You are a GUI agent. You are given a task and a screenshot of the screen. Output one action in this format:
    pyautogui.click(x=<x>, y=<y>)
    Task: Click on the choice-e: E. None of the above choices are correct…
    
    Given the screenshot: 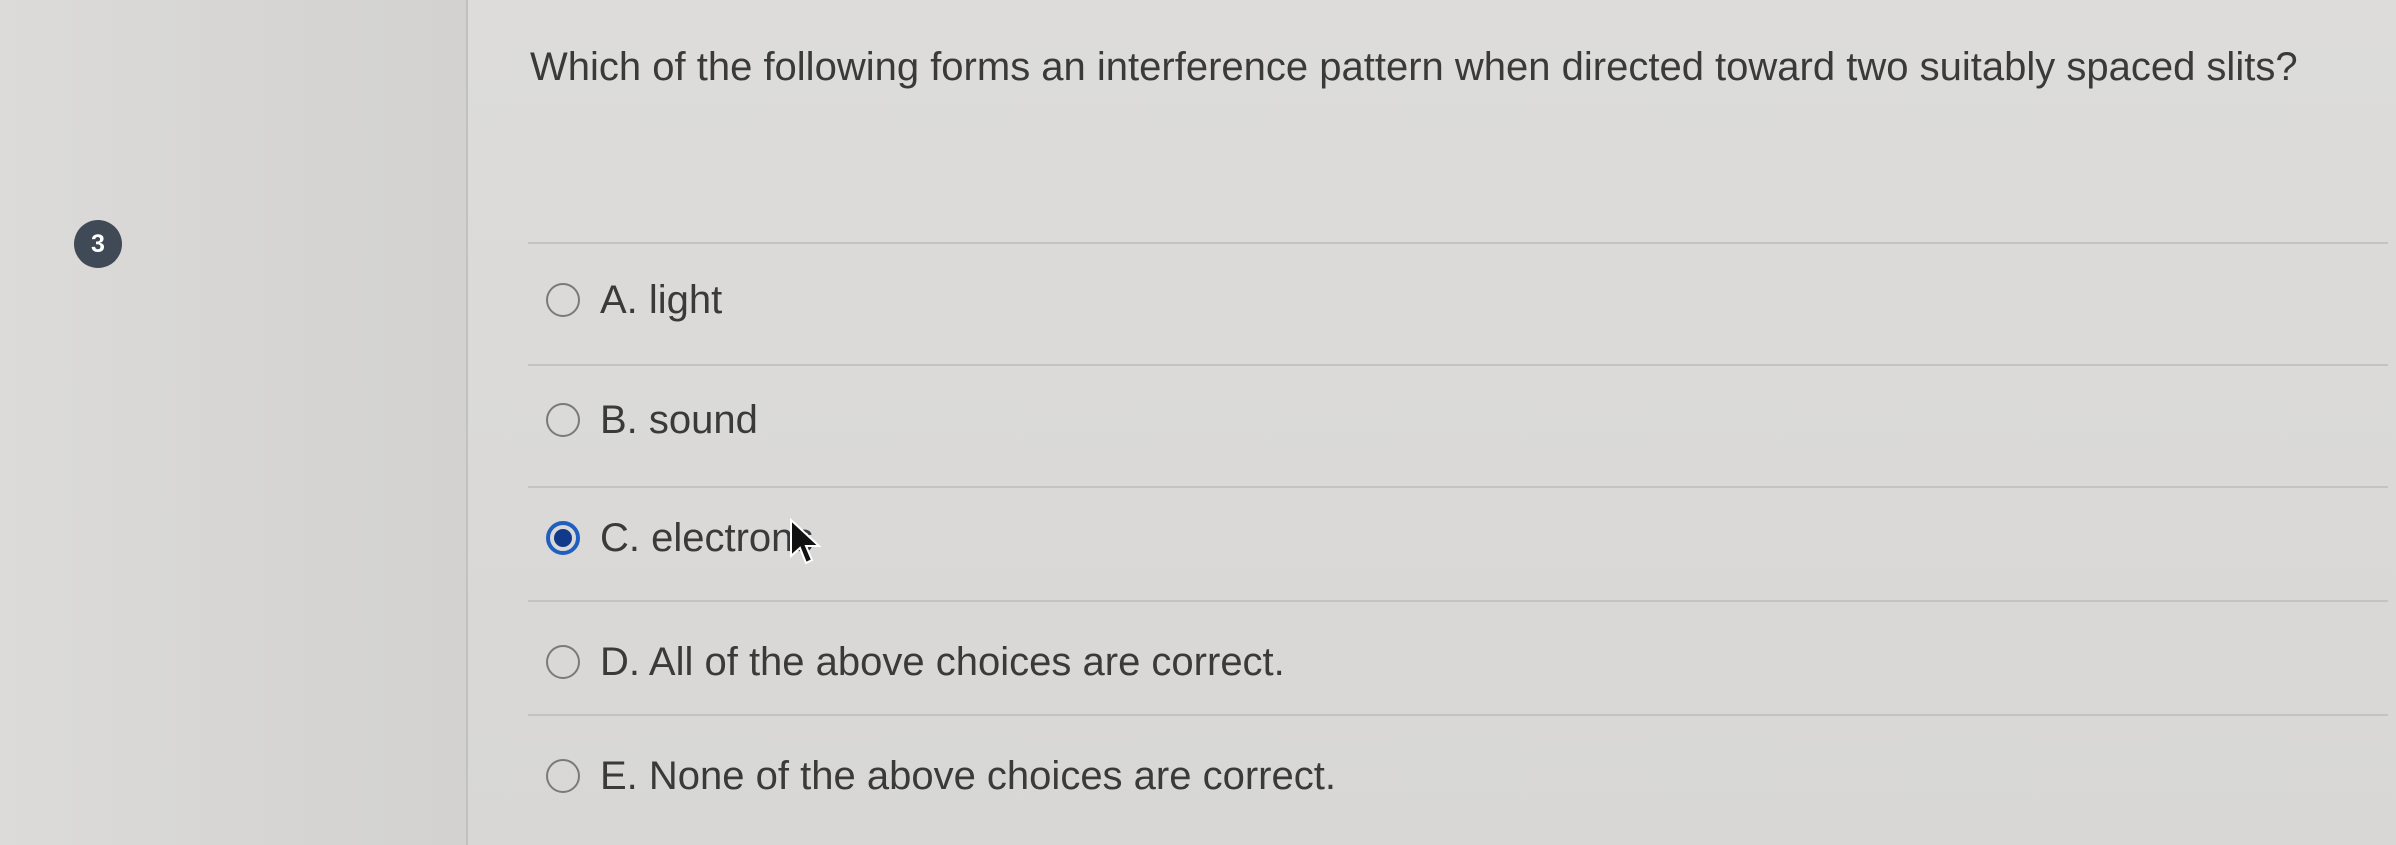 What is the action you would take?
    pyautogui.click(x=941, y=776)
    